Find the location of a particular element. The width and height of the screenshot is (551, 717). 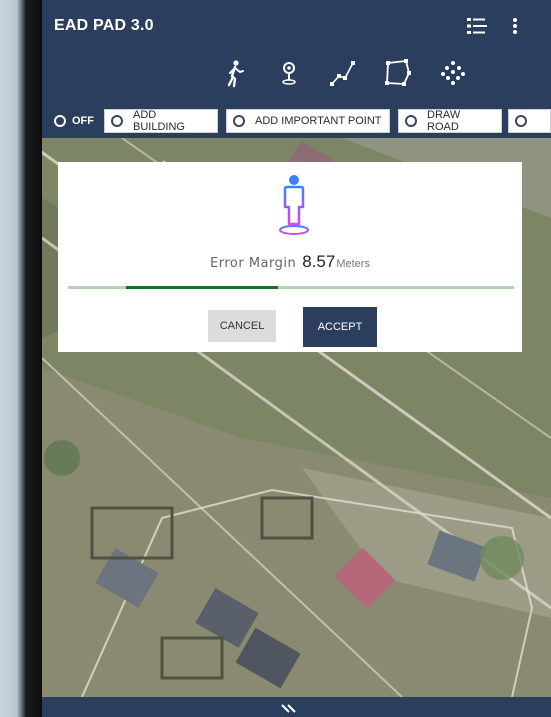

polyline-icon is located at coordinates (343, 73).